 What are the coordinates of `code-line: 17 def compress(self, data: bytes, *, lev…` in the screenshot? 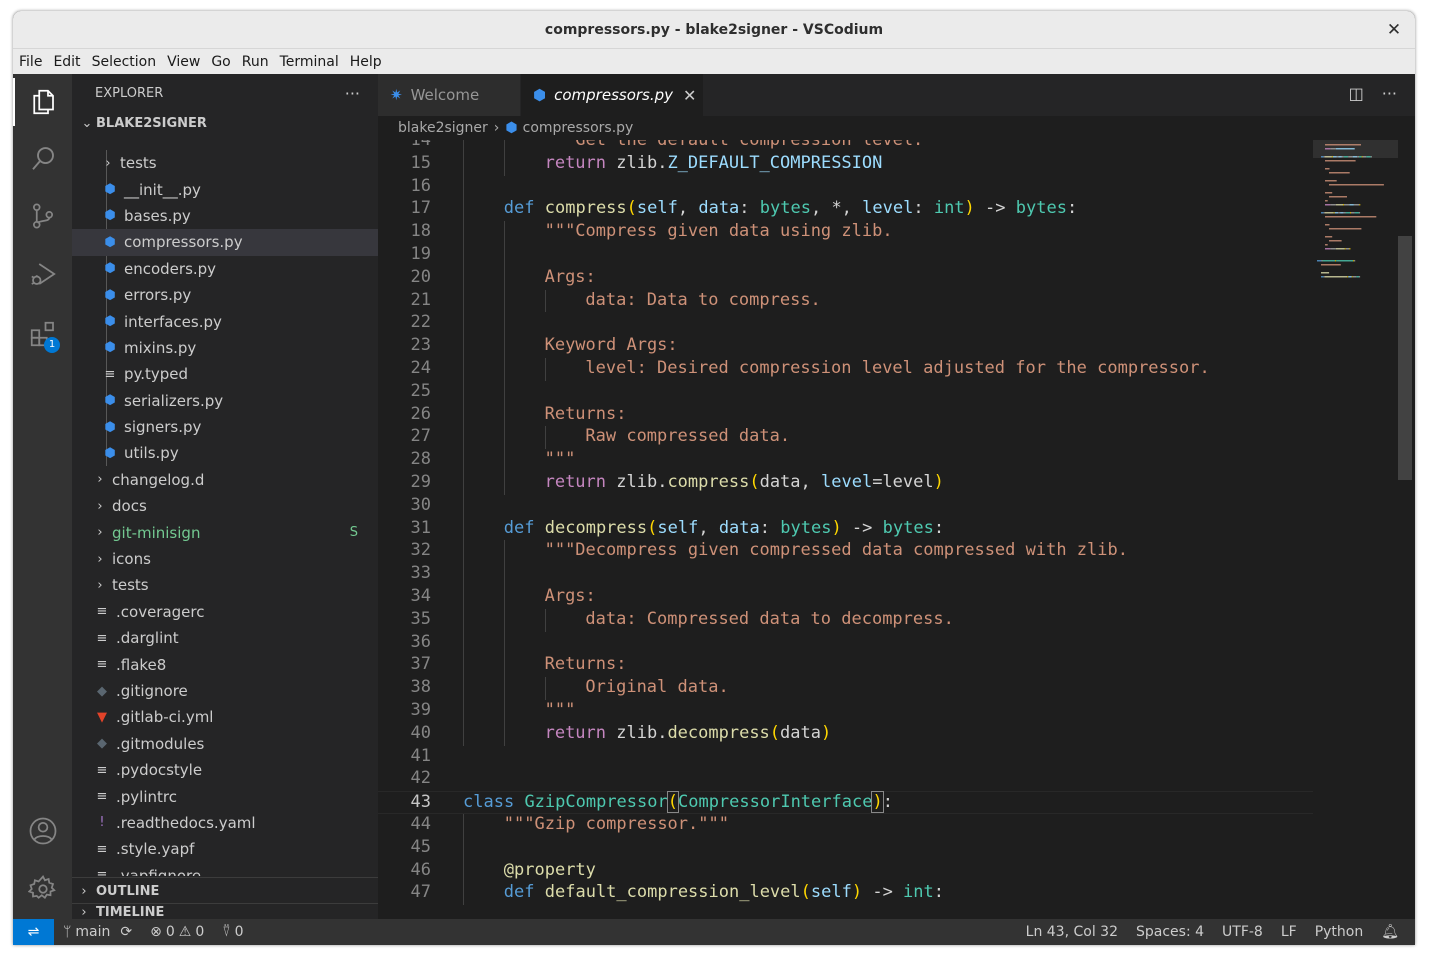 It's located at (845, 209).